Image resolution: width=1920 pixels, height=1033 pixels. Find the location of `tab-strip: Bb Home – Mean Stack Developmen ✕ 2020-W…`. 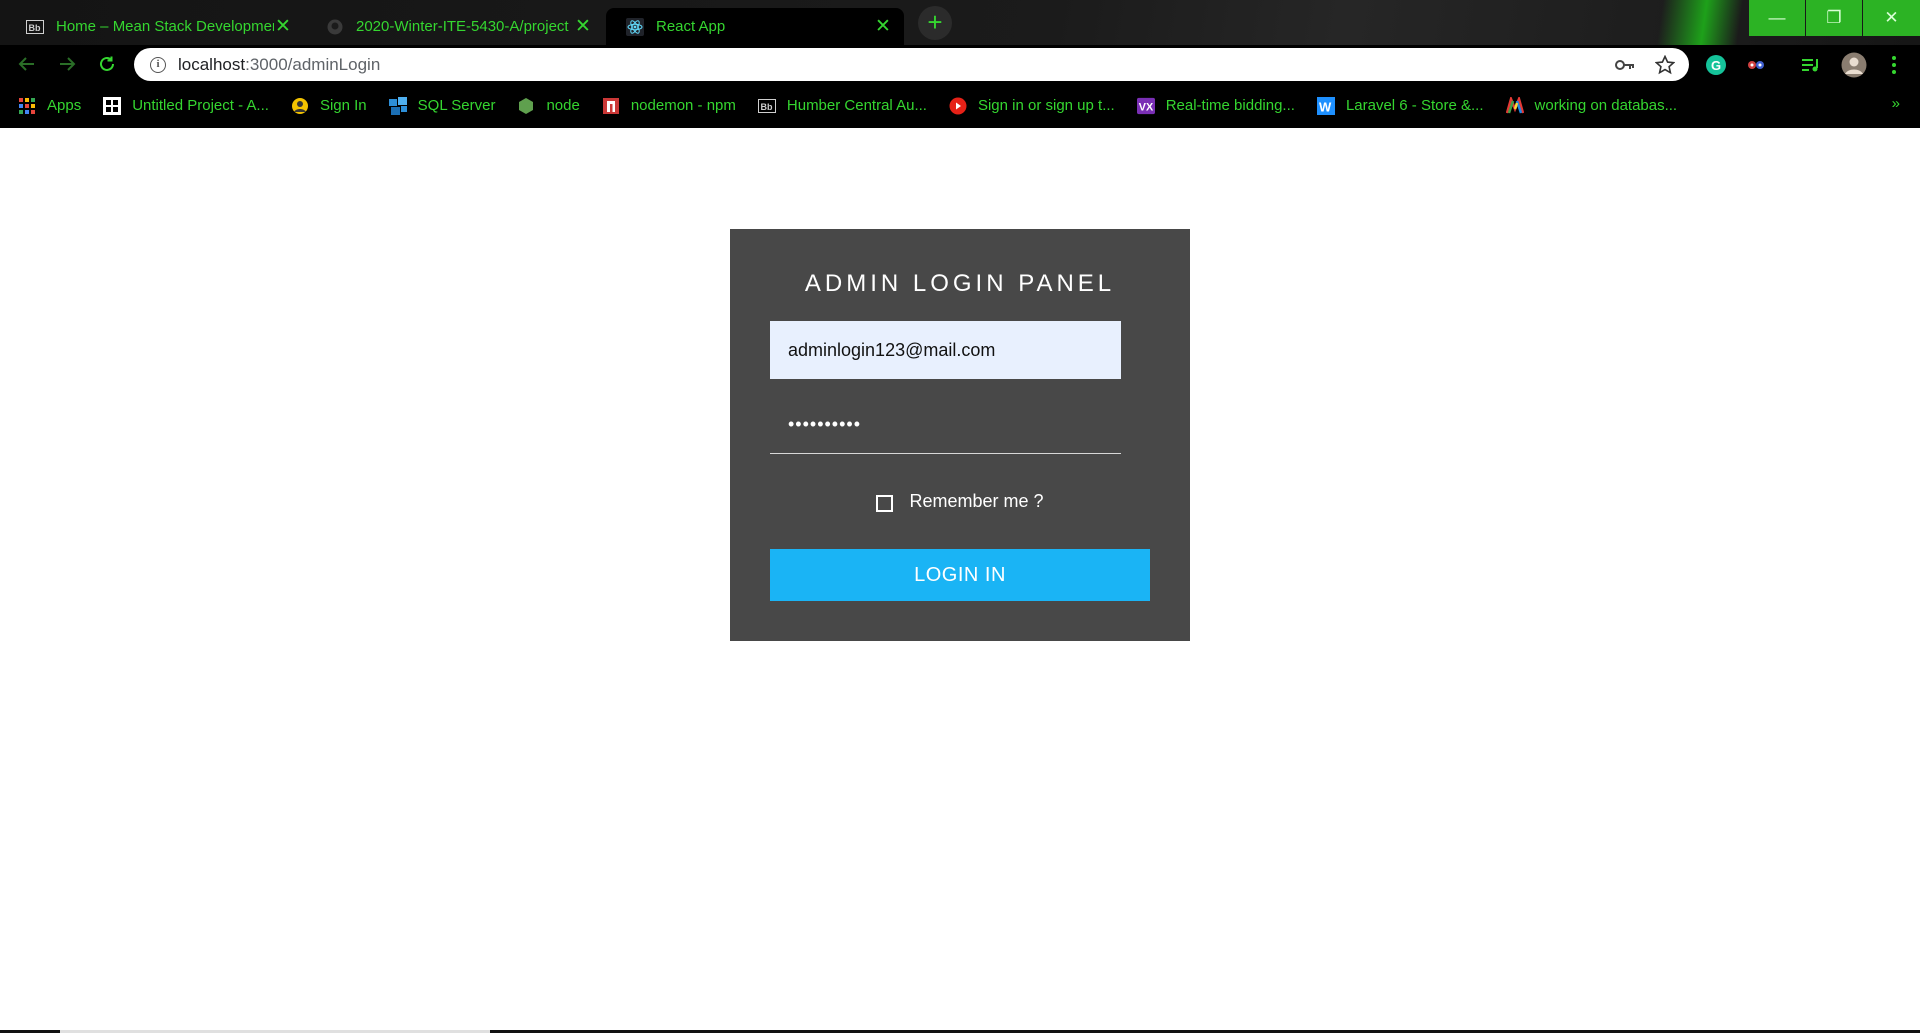

tab-strip: Bb Home – Mean Stack Developmen ✕ 2020-W… is located at coordinates (960, 22).